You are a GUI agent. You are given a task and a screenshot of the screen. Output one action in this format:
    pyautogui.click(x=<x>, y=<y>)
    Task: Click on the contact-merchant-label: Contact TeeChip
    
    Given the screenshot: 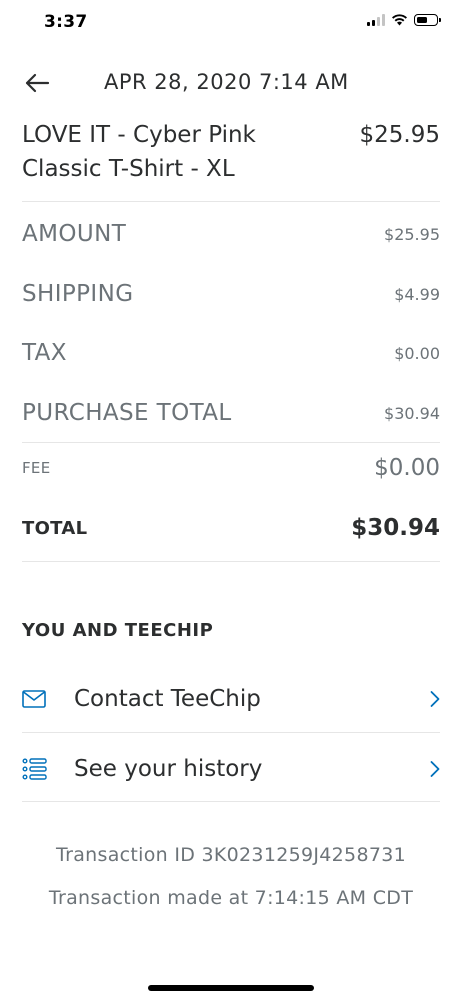 What is the action you would take?
    pyautogui.click(x=167, y=699)
    